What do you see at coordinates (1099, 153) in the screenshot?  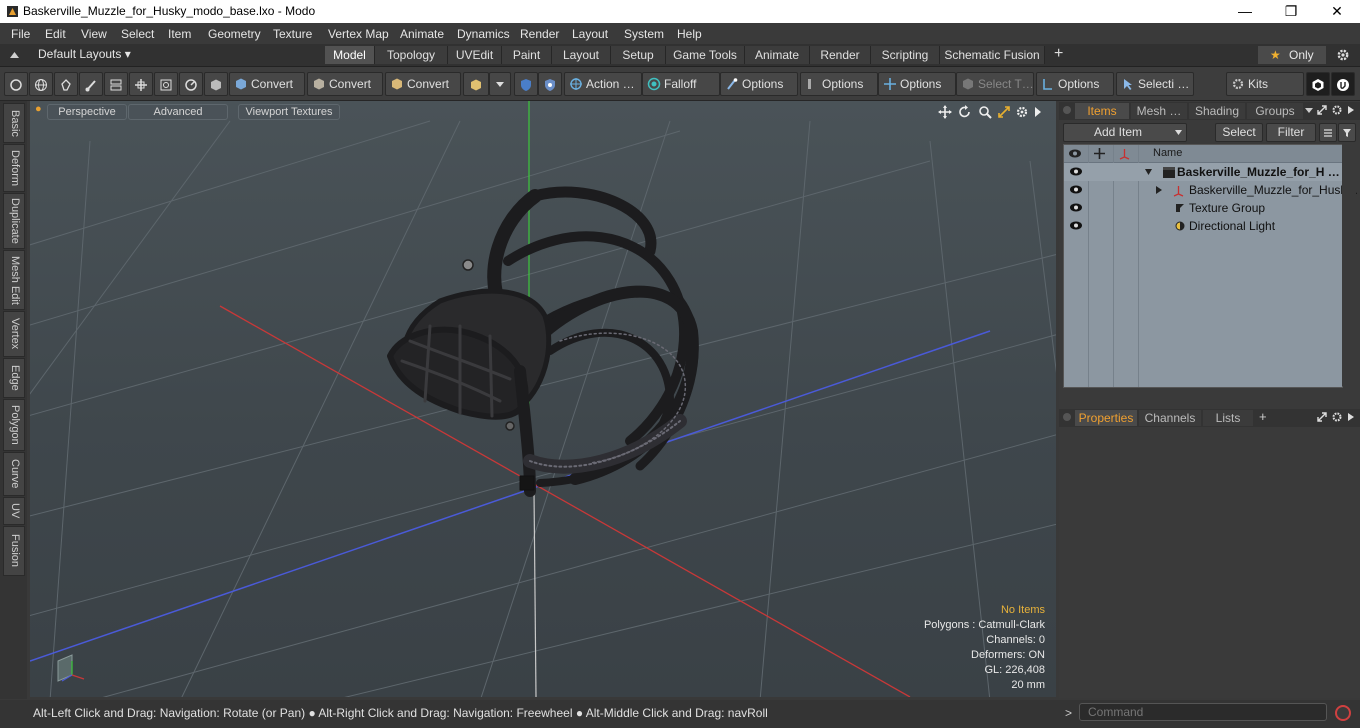 I see `lock-cross-icon` at bounding box center [1099, 153].